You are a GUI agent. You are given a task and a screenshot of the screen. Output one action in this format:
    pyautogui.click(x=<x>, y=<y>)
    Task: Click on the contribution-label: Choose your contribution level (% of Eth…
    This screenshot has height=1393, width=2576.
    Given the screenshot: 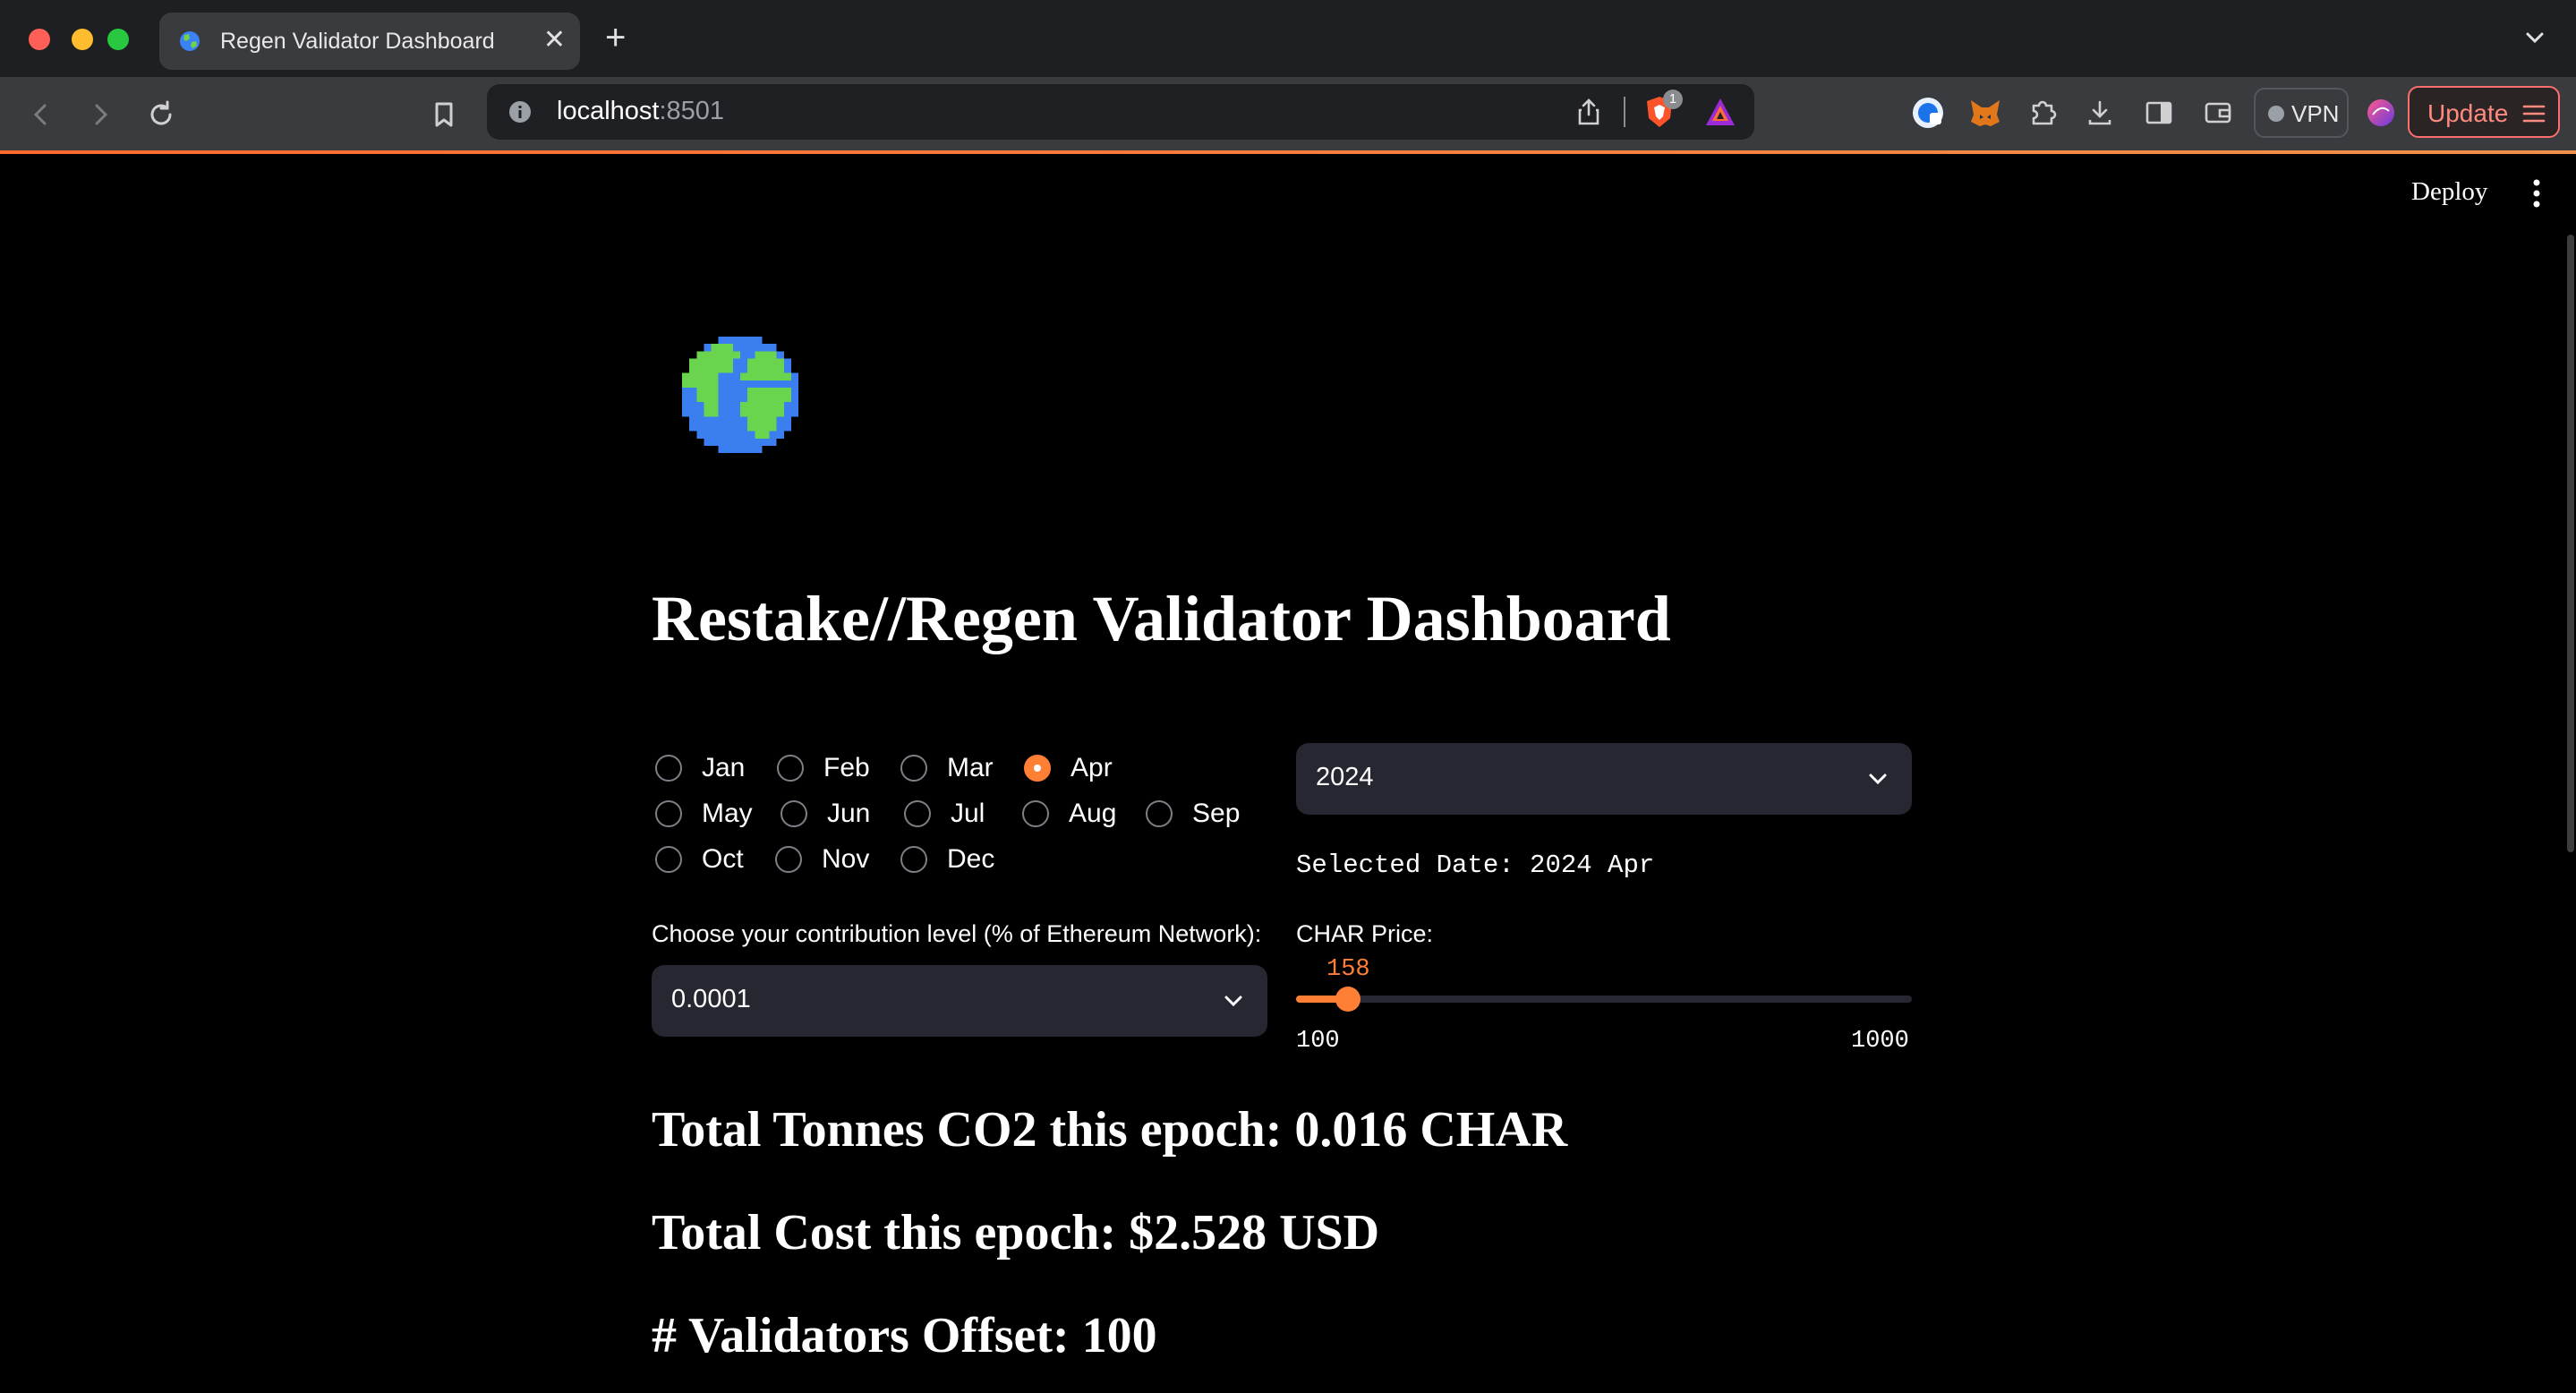 What is the action you would take?
    pyautogui.click(x=957, y=933)
    